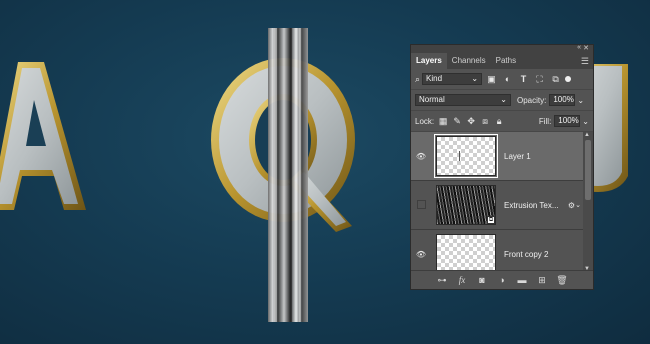 The height and width of the screenshot is (344, 650). Describe the element at coordinates (499, 121) in the screenshot. I see `lock-all-icon: 🔒︎` at that location.